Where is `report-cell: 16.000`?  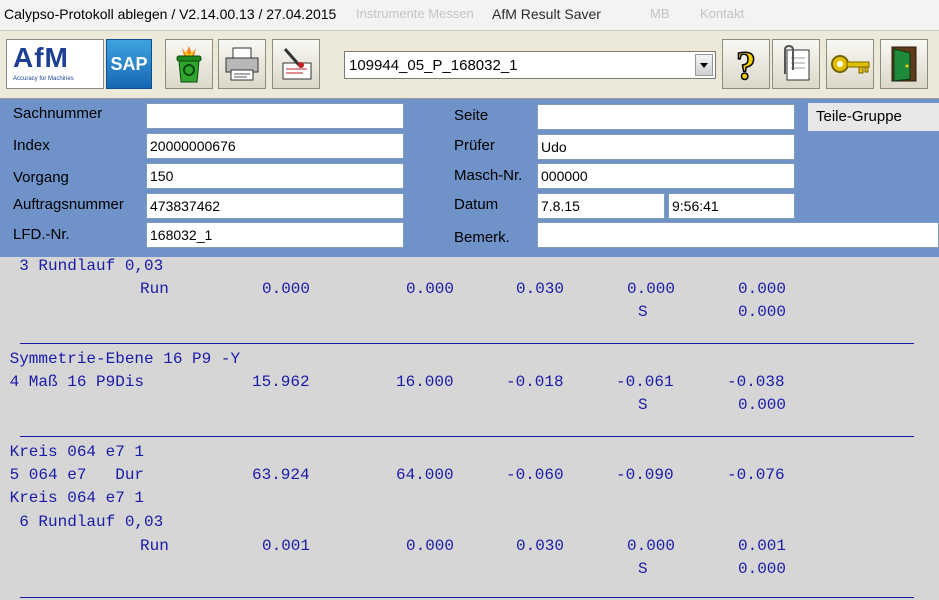
report-cell: 16.000 is located at coordinates (425, 382).